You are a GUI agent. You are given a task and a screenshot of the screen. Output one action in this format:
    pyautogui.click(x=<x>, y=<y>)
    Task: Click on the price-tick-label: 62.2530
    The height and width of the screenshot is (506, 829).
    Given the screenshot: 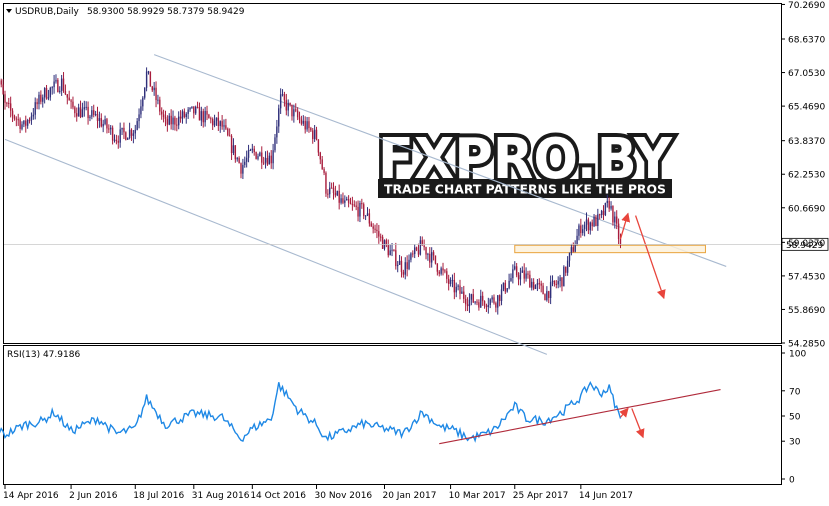 What is the action you would take?
    pyautogui.click(x=806, y=176)
    